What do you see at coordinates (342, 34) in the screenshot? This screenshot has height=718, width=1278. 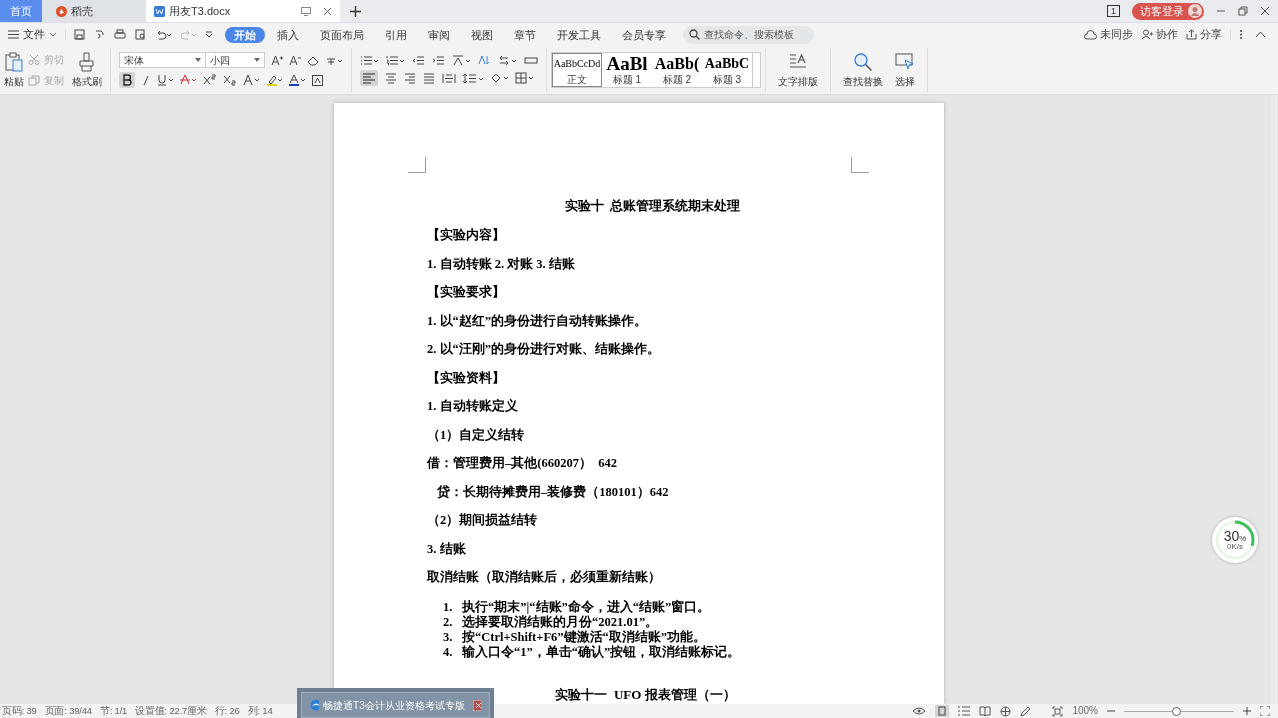 I see `ribbon-tab: 页面布局` at bounding box center [342, 34].